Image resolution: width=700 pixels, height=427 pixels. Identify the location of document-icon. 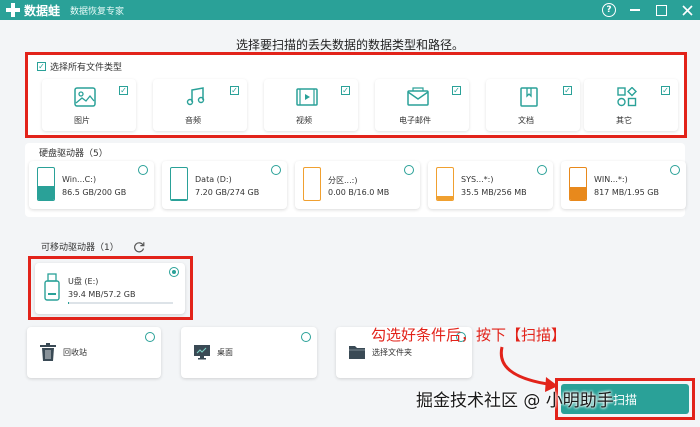
(529, 97).